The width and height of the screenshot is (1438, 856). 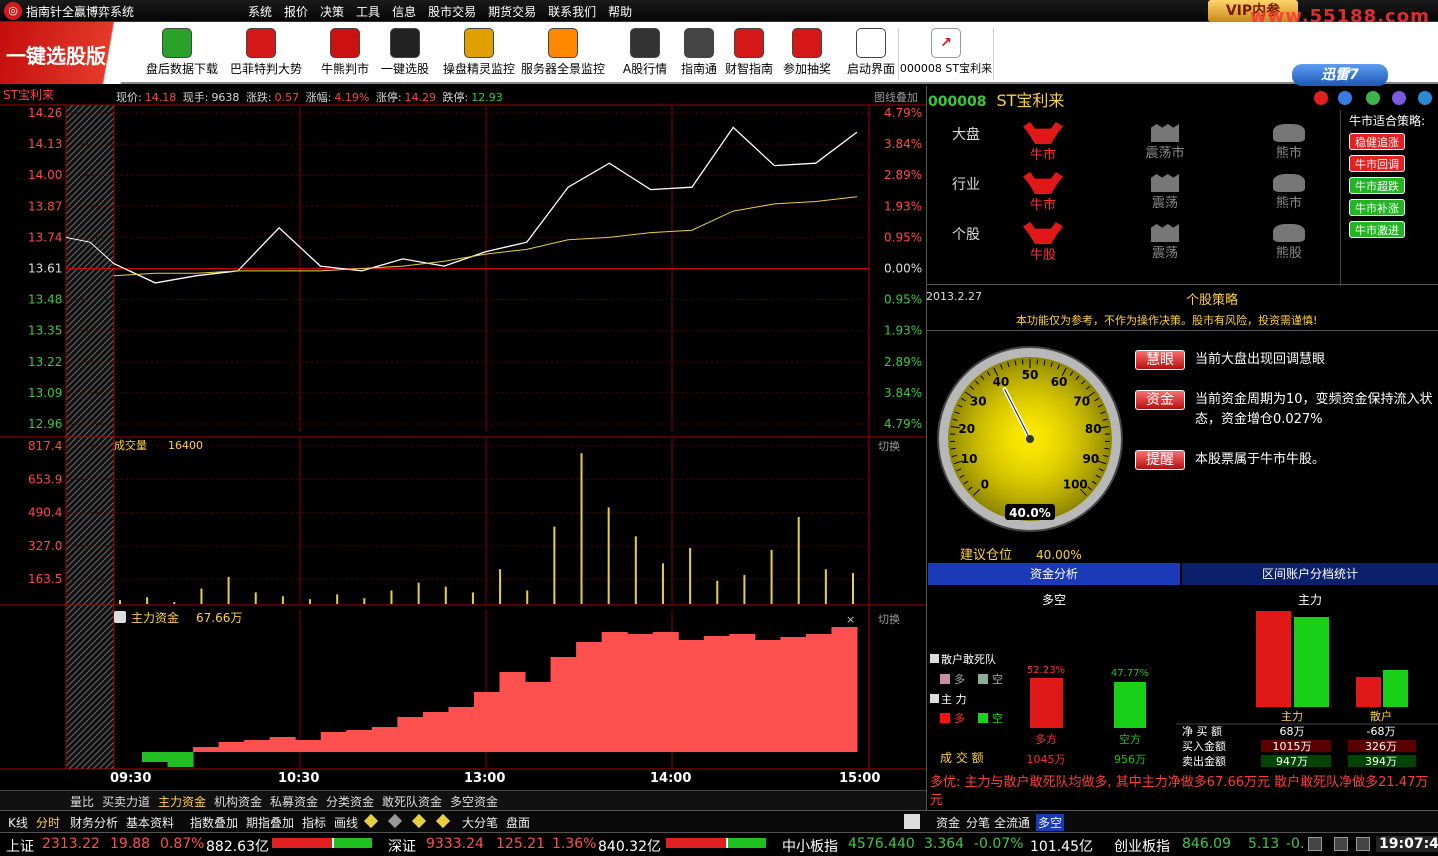 I want to click on menu-item: 决策, so click(x=332, y=11).